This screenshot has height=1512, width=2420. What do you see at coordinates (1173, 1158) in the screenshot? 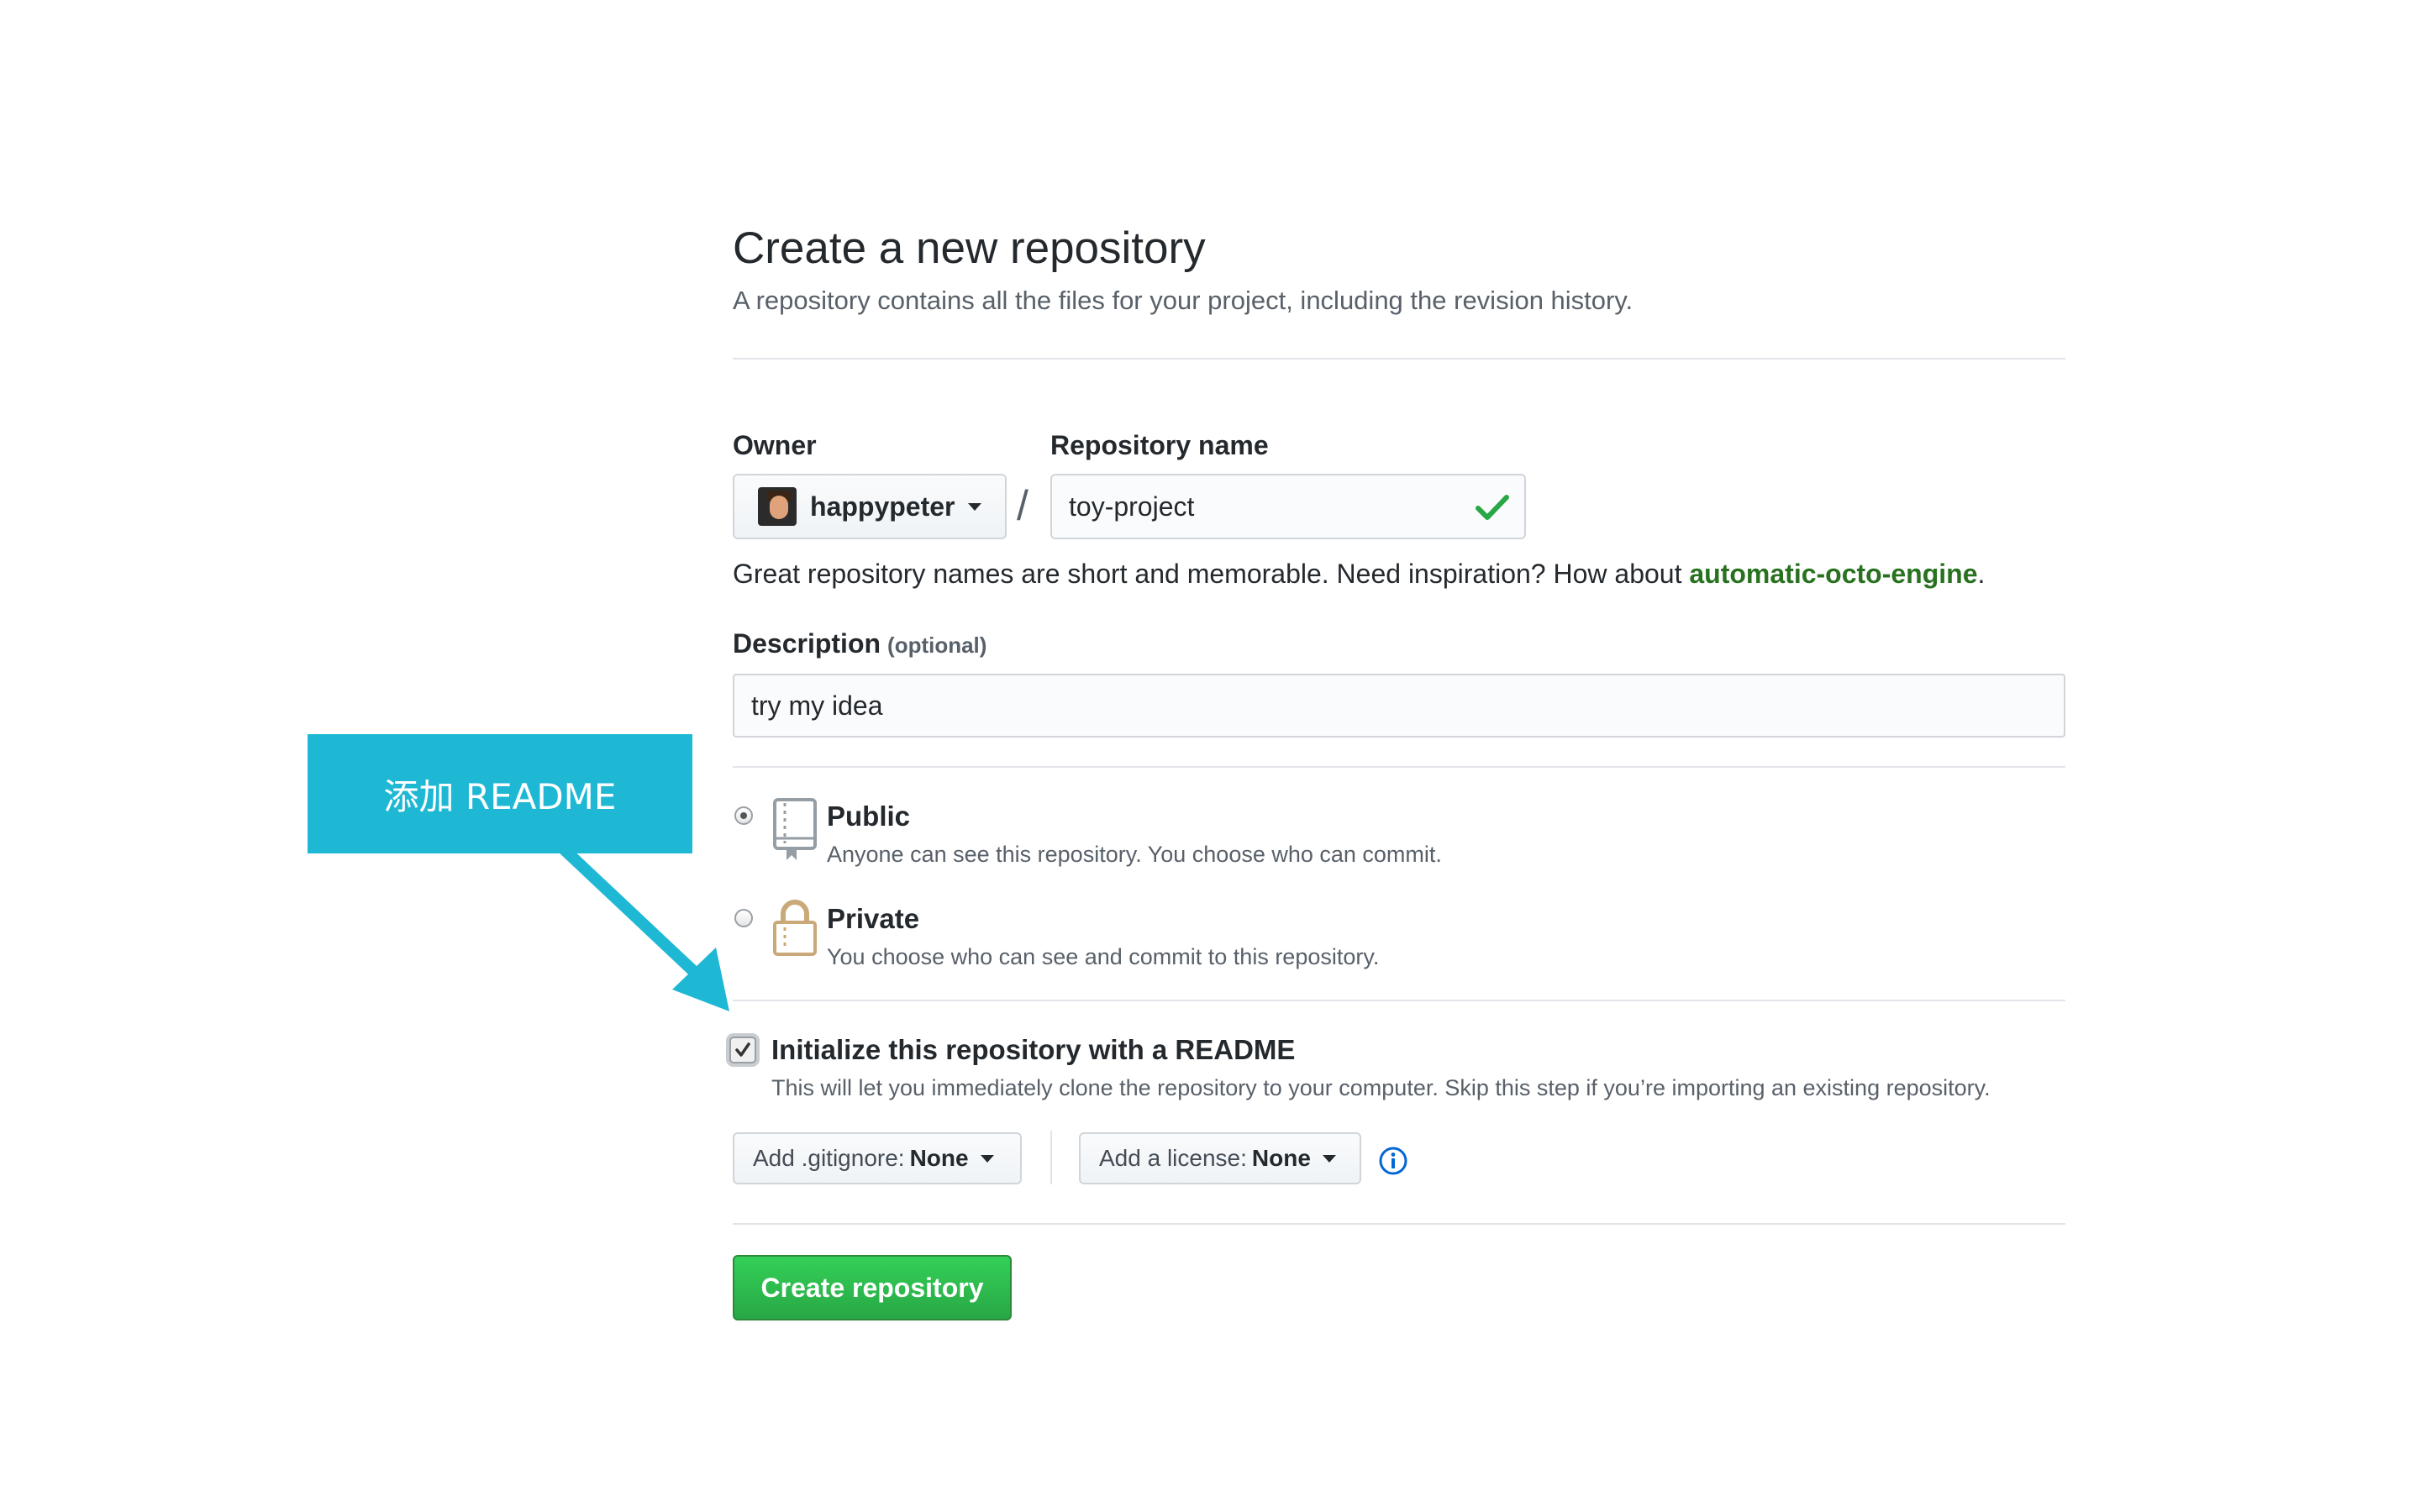
I see `license-prefix: Add a license:` at bounding box center [1173, 1158].